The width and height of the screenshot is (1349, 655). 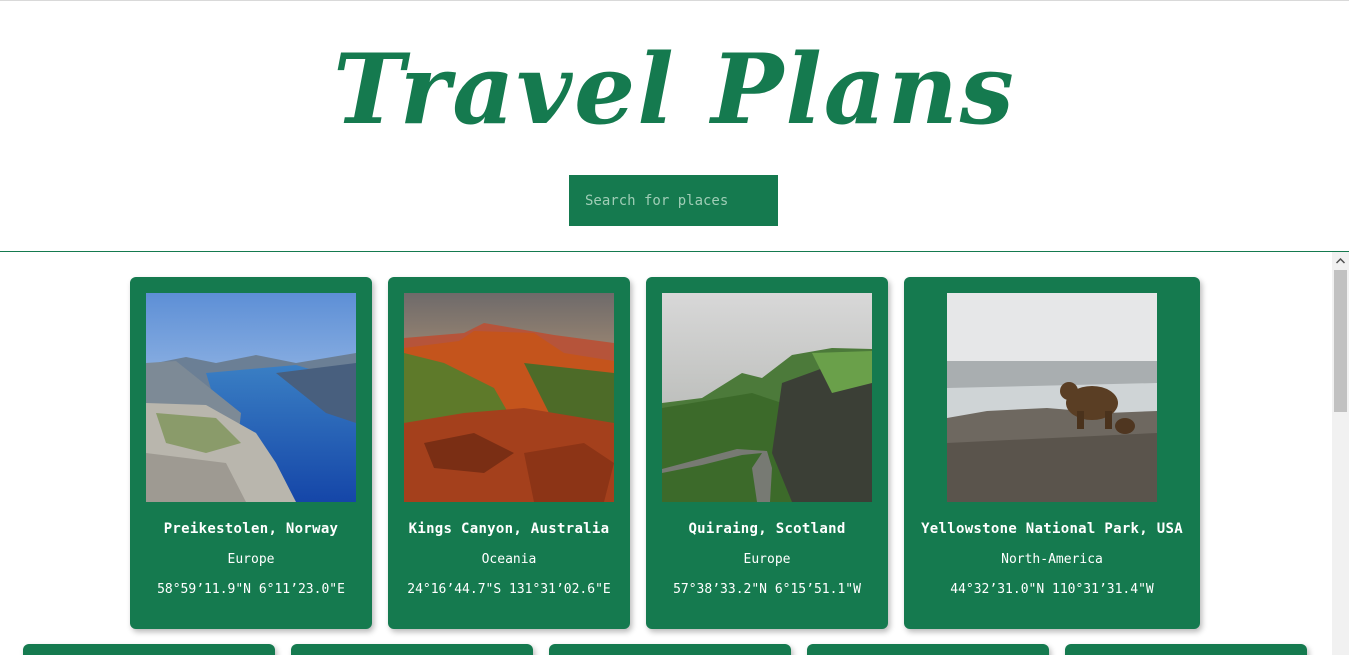 What do you see at coordinates (509, 589) in the screenshot?
I see `place-coordinates: 24°16’44.7"S 131°31’02.6"E` at bounding box center [509, 589].